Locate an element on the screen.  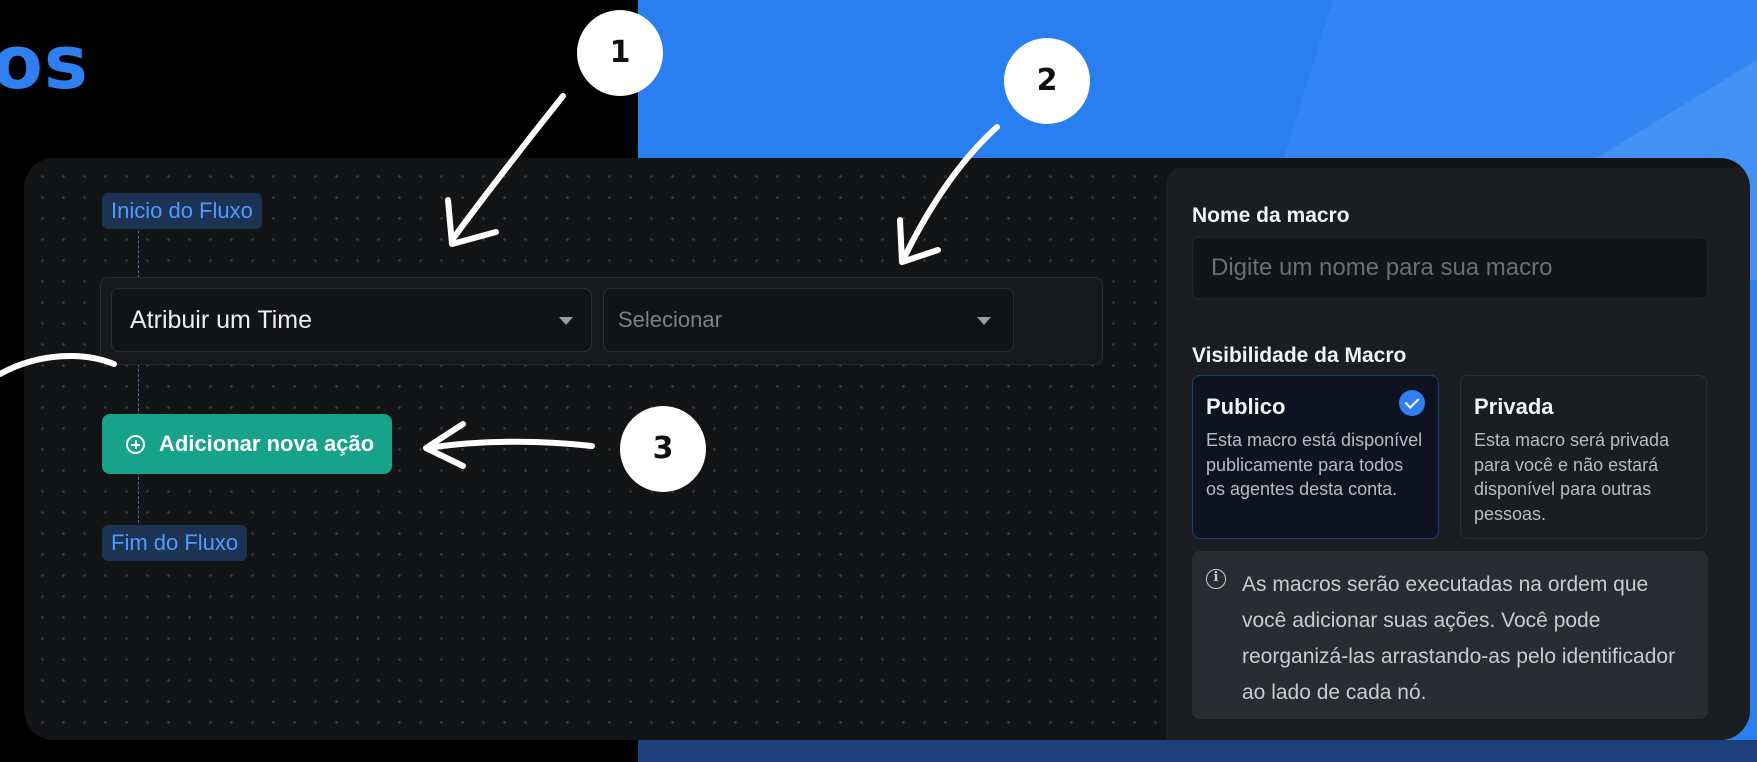
step-badge-3: 3 is located at coordinates (663, 449).